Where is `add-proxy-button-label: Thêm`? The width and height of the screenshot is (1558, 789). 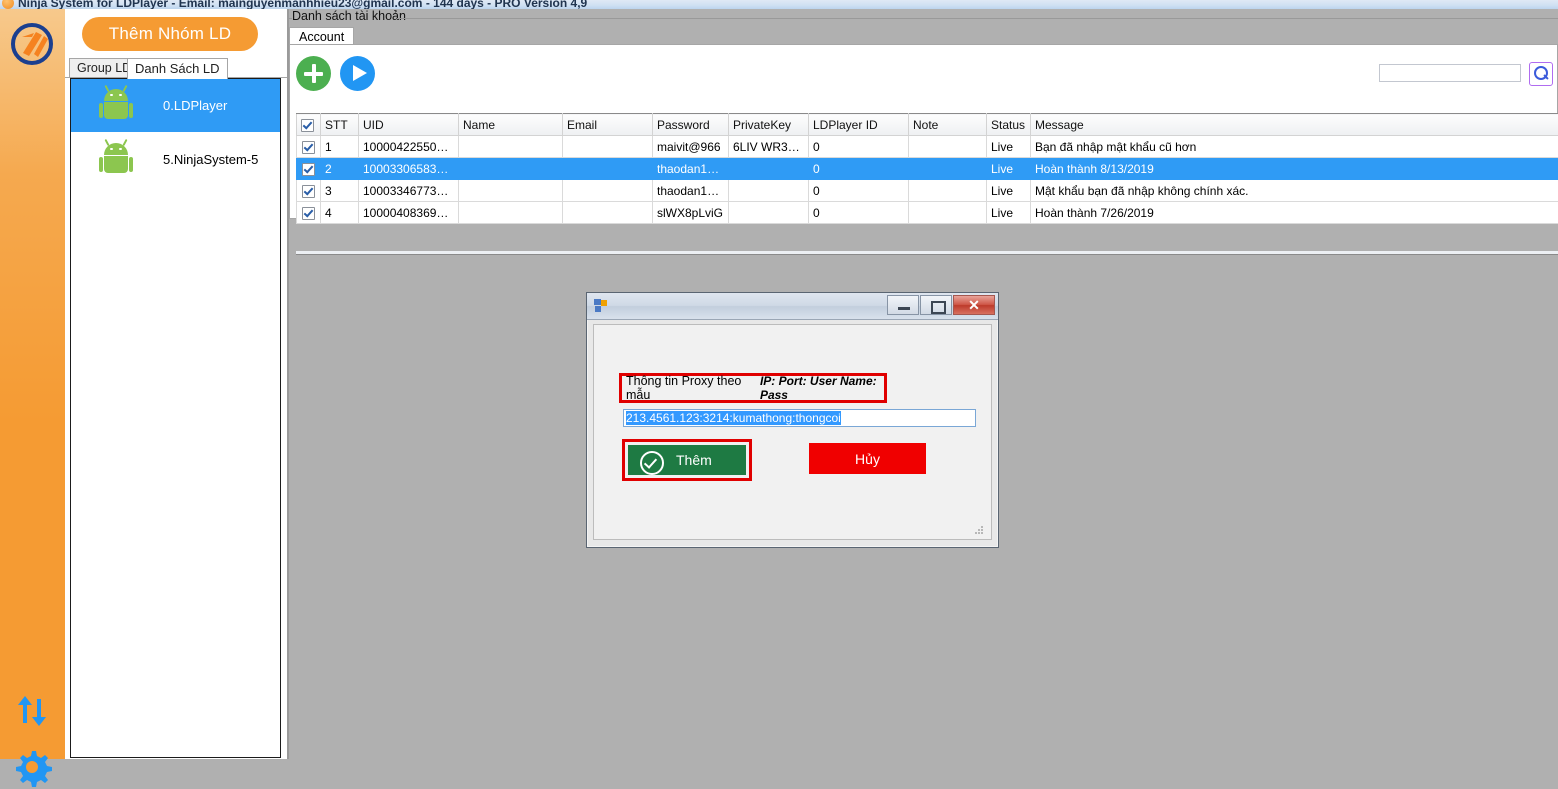 add-proxy-button-label: Thêm is located at coordinates (694, 460).